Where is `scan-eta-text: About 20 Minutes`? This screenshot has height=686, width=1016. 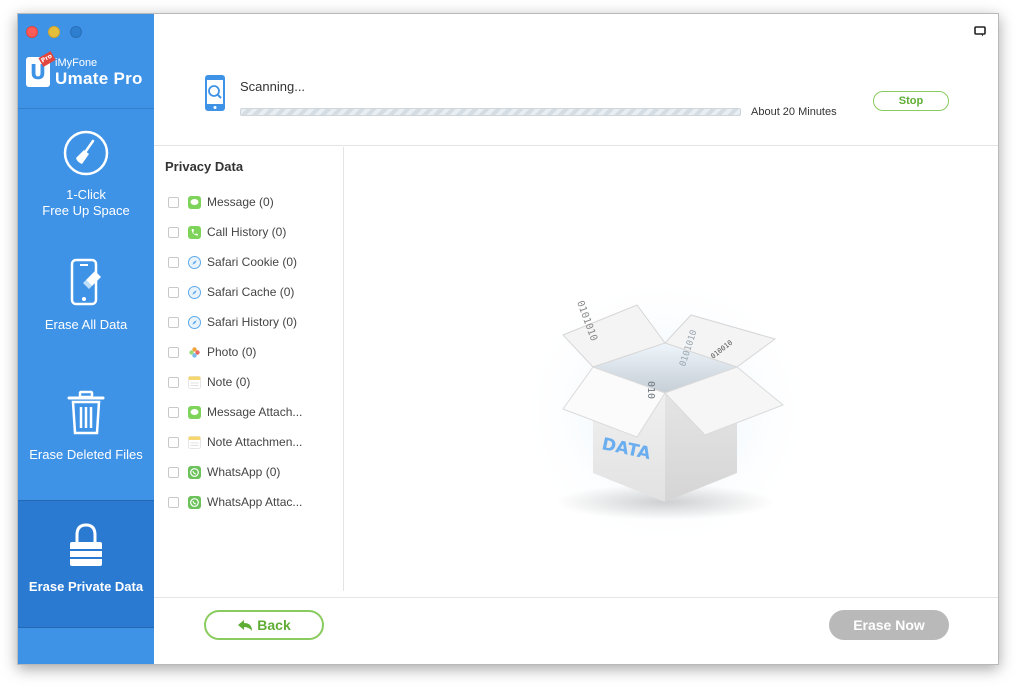 scan-eta-text: About 20 Minutes is located at coordinates (794, 112).